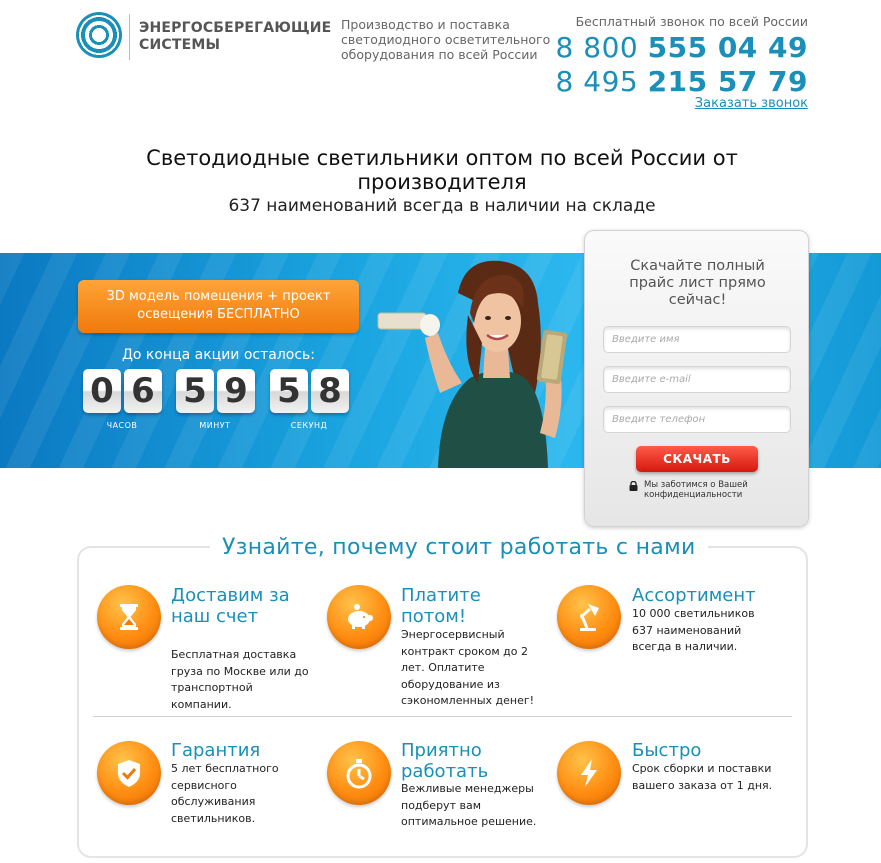  Describe the element at coordinates (597, 47) in the screenshot. I see `phone-1-prefix: 8 800` at that location.